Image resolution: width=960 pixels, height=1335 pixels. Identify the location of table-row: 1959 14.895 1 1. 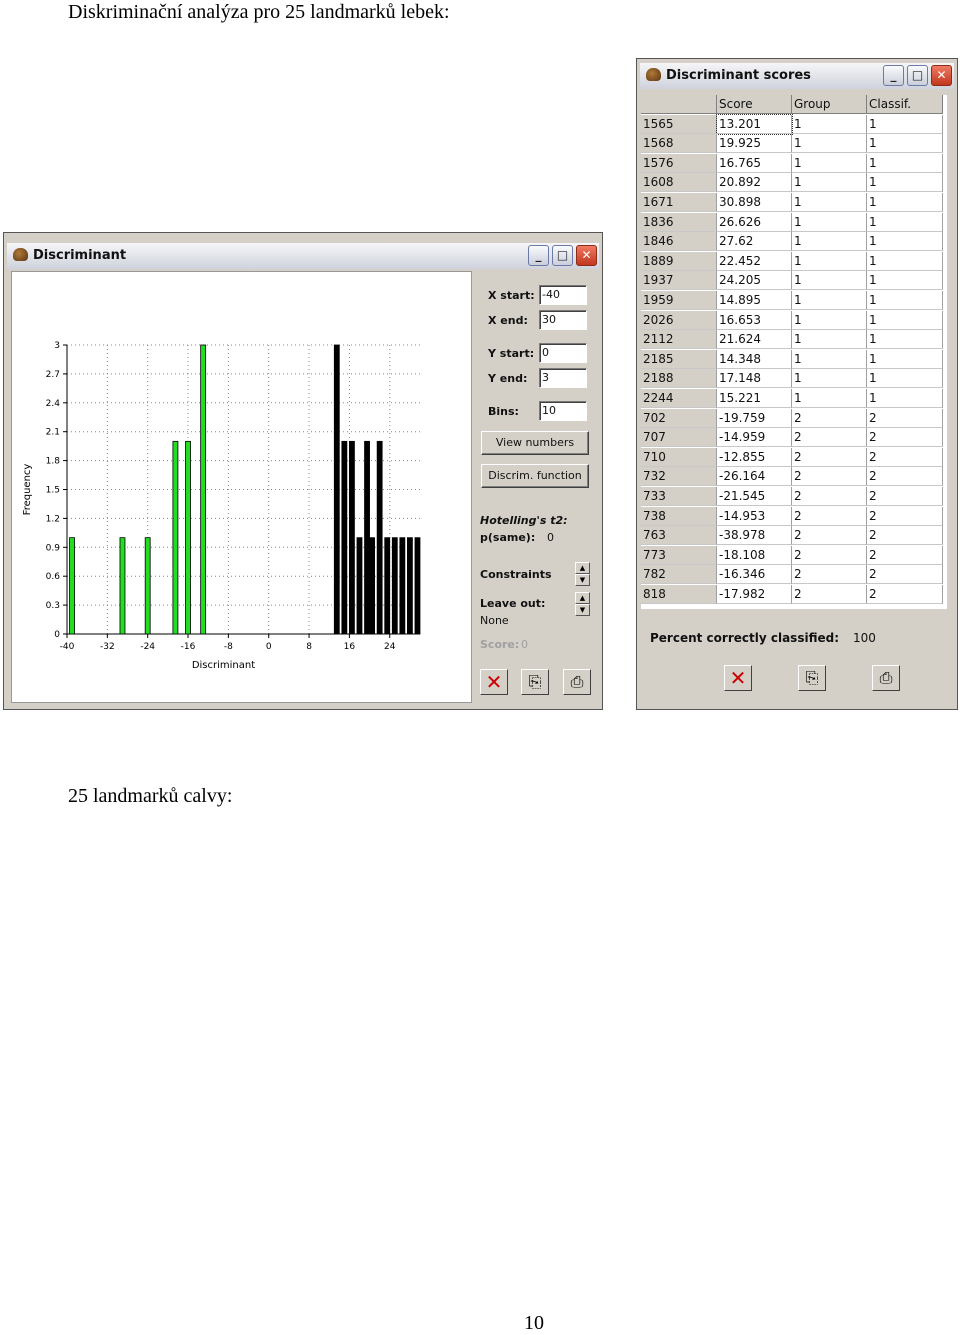
(792, 301).